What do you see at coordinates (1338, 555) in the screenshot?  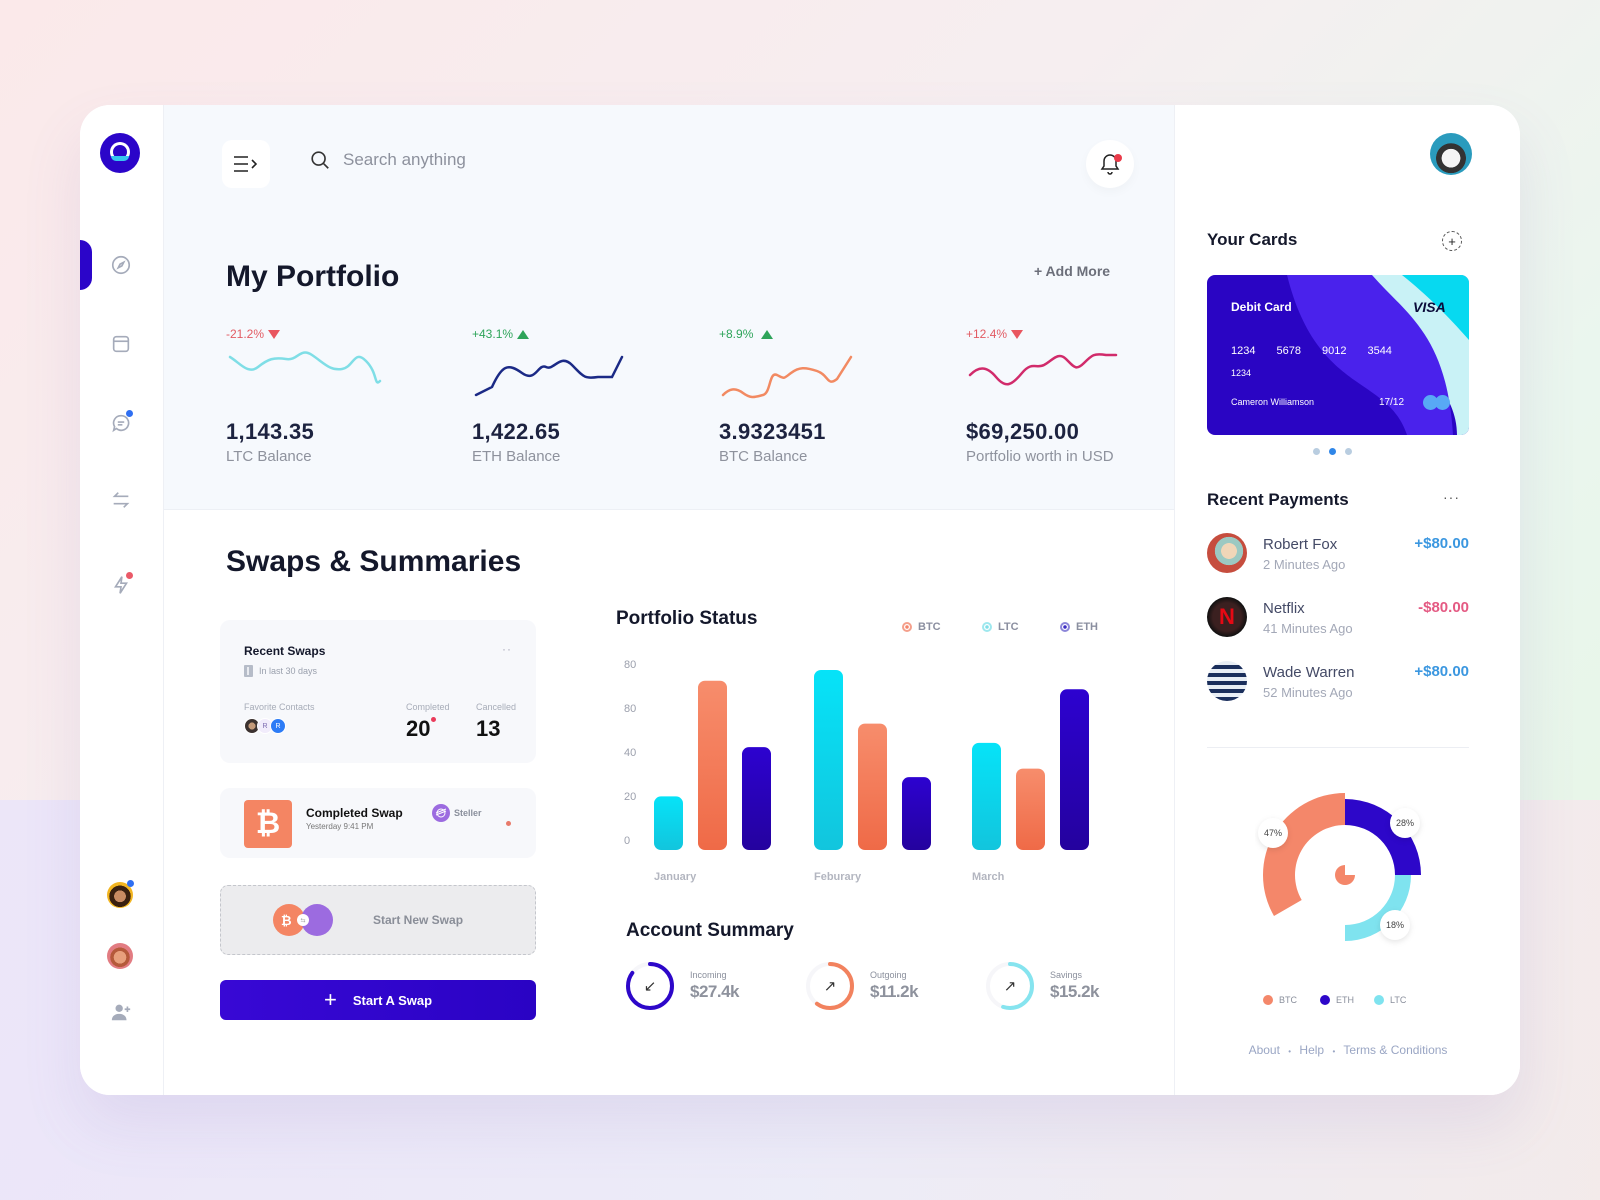 I see `payment-row: Robert Fox 2 Minutes Ago +$80.00` at bounding box center [1338, 555].